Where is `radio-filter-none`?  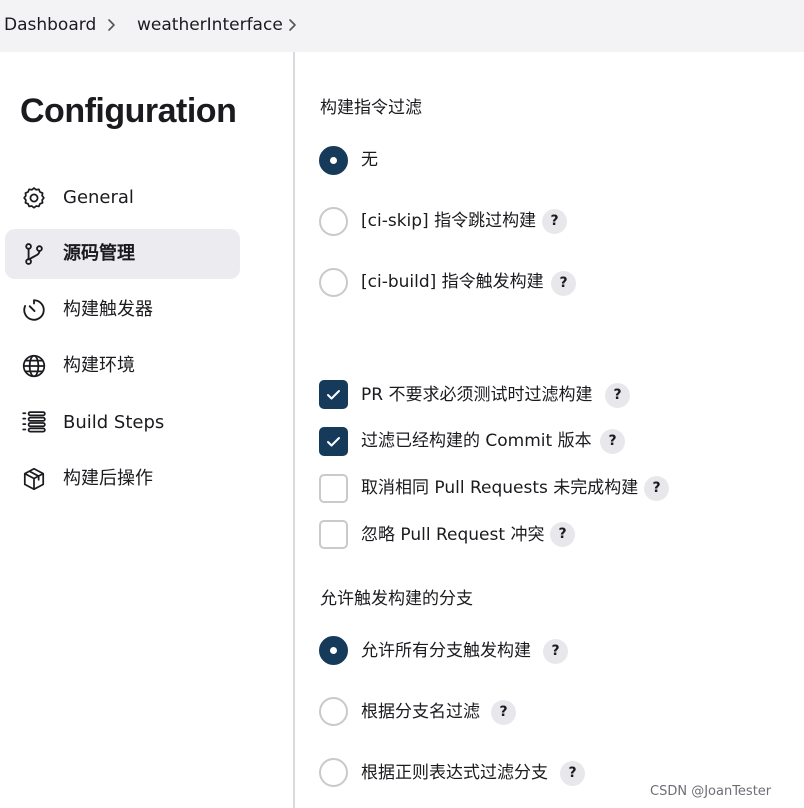 radio-filter-none is located at coordinates (333, 160).